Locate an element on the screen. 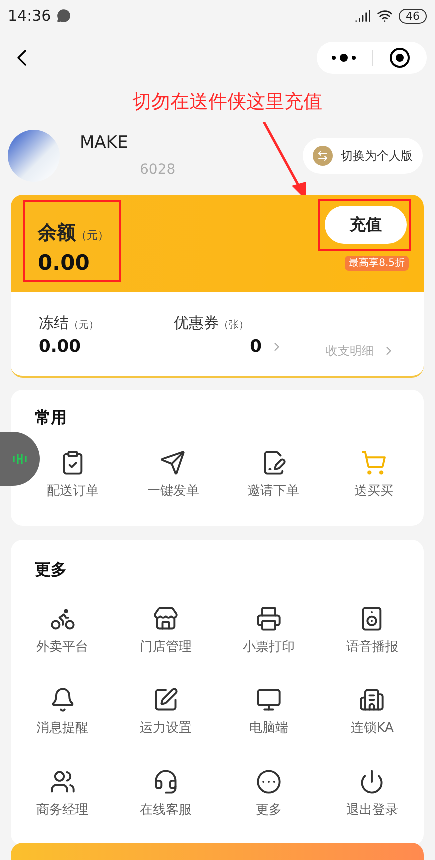  shortcut-item: 电脑端 is located at coordinates (269, 712).